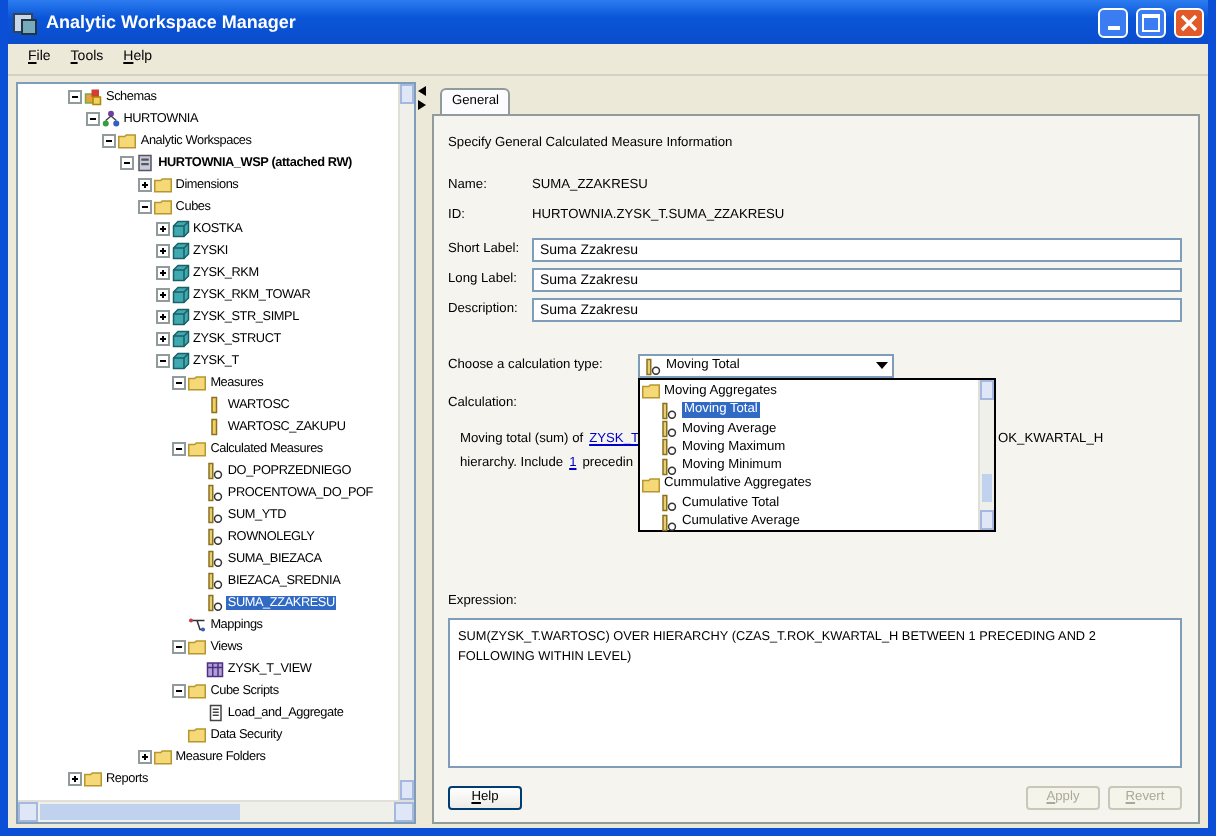 The width and height of the screenshot is (1216, 836). Describe the element at coordinates (214, 669) in the screenshot. I see `view-icon` at that location.